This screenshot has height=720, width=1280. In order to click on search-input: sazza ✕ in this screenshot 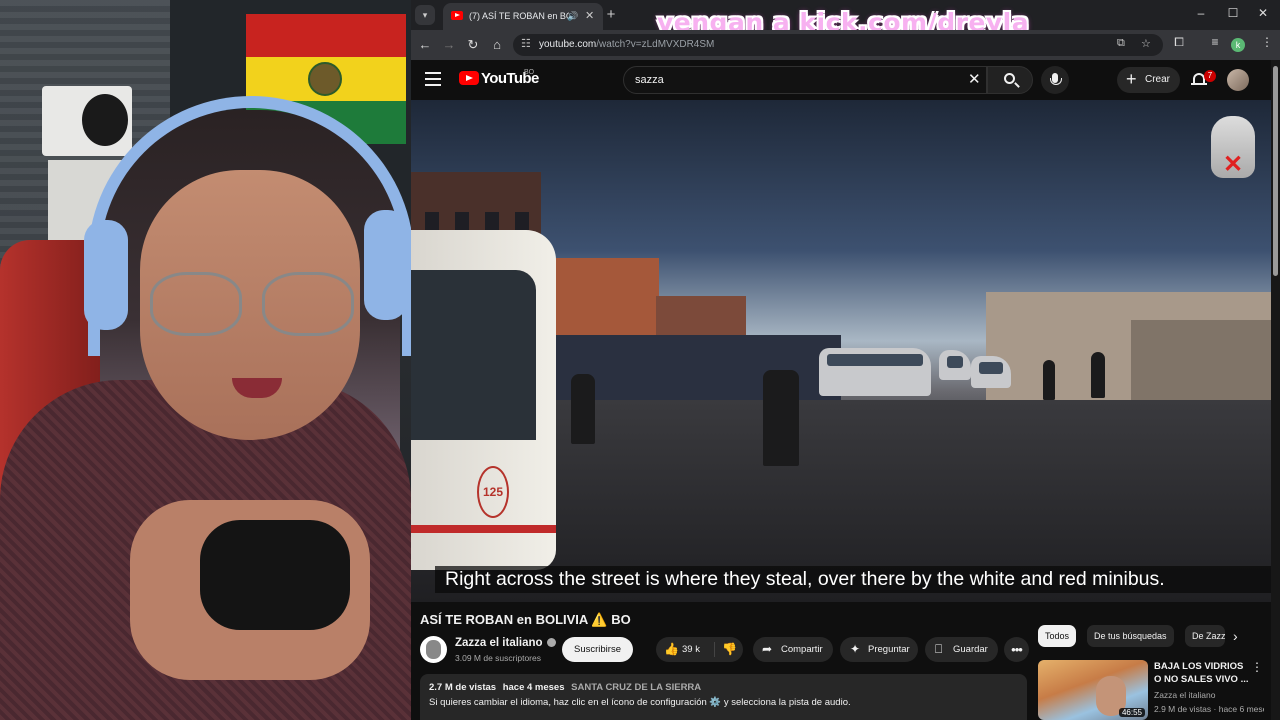, I will do `click(805, 80)`.